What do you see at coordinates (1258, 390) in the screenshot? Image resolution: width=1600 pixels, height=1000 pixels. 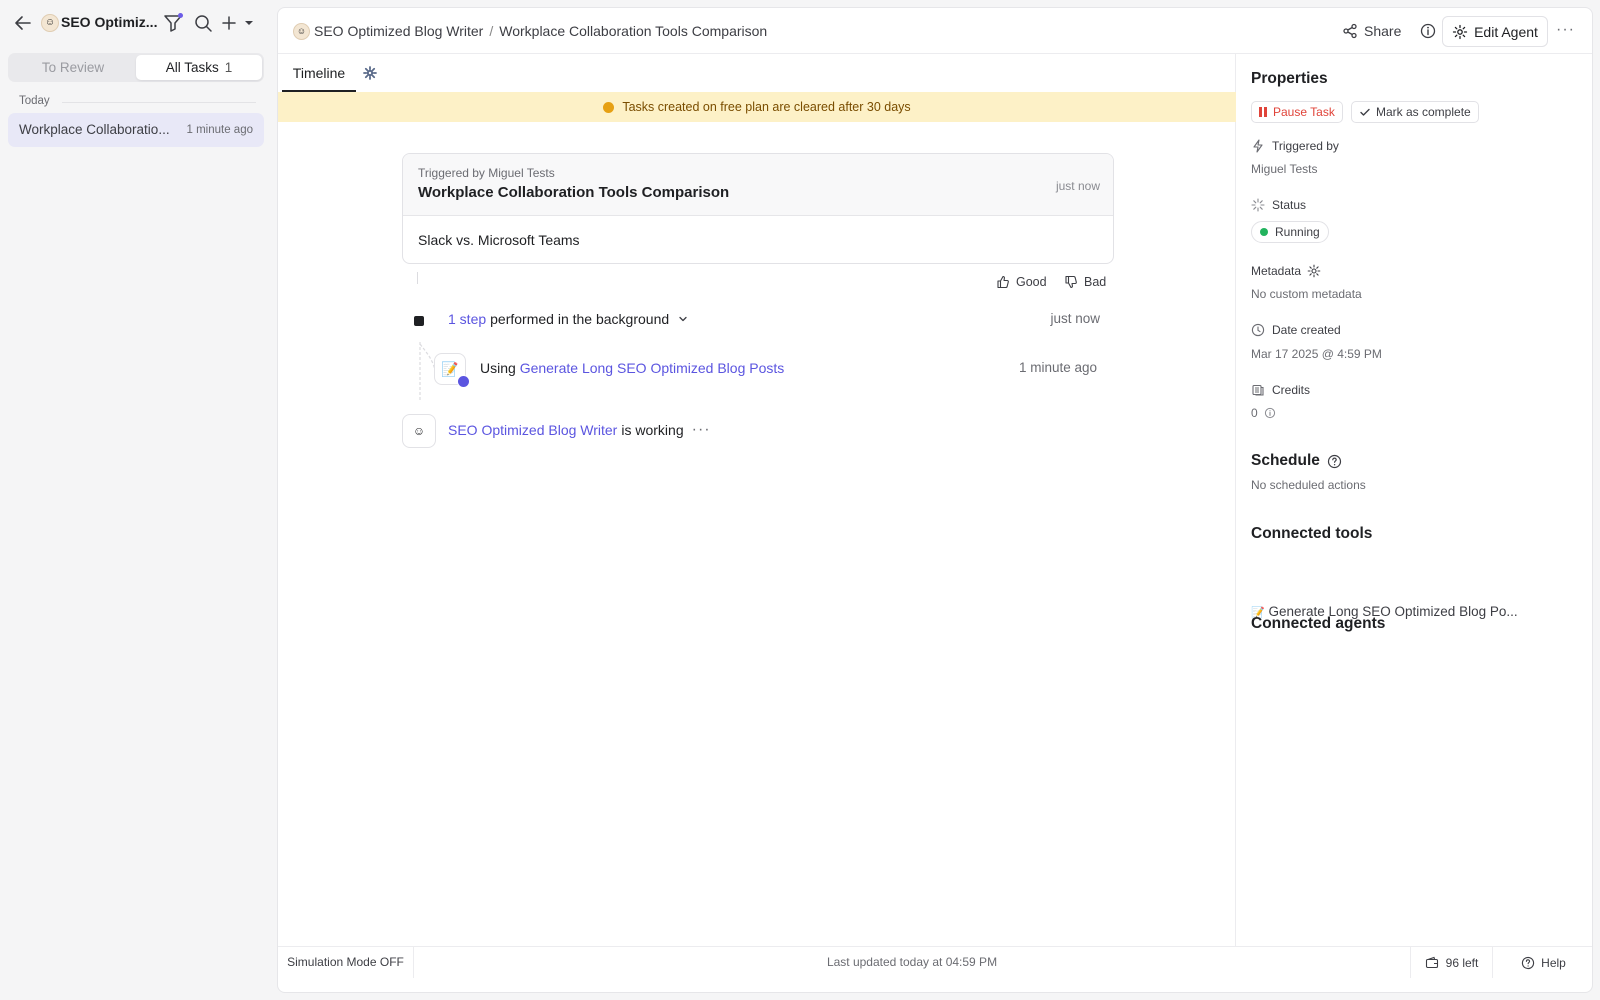 I see `coins-icon` at bounding box center [1258, 390].